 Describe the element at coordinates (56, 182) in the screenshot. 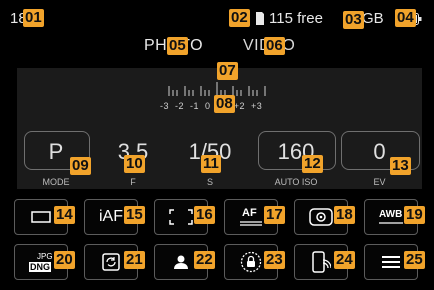

I see `mode-label: MODE` at that location.